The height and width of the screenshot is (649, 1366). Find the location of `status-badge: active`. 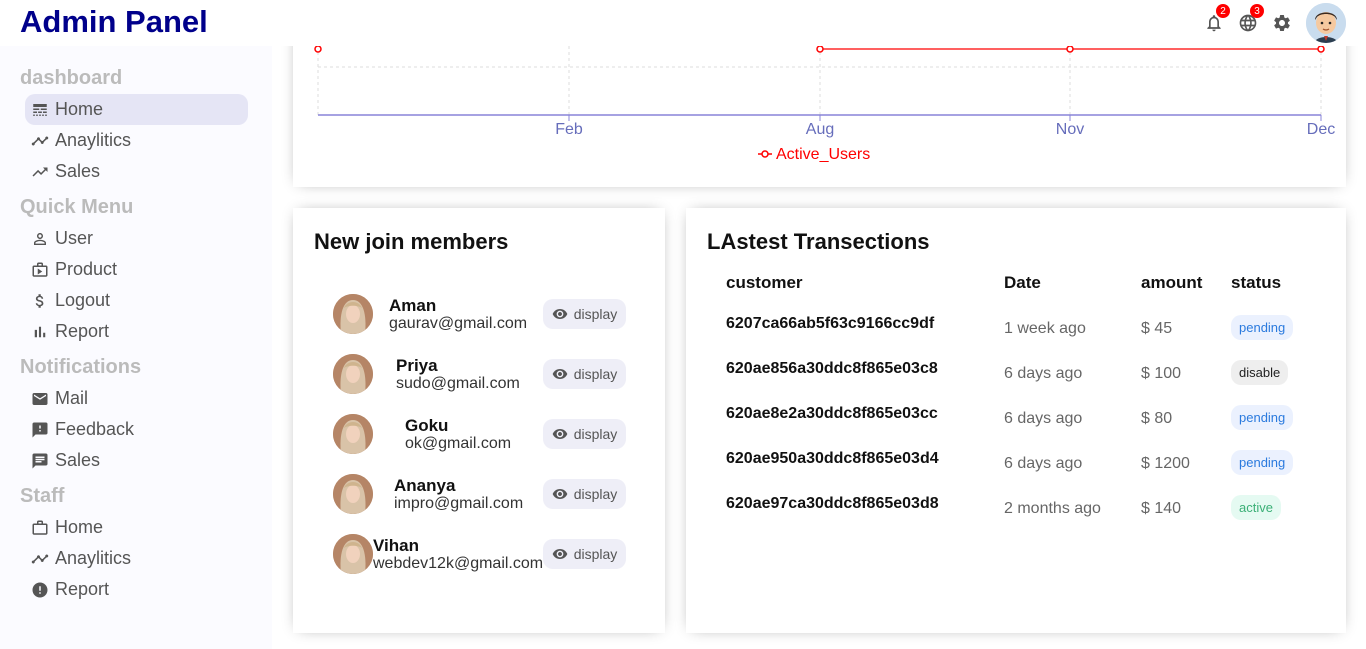

status-badge: active is located at coordinates (1256, 507).